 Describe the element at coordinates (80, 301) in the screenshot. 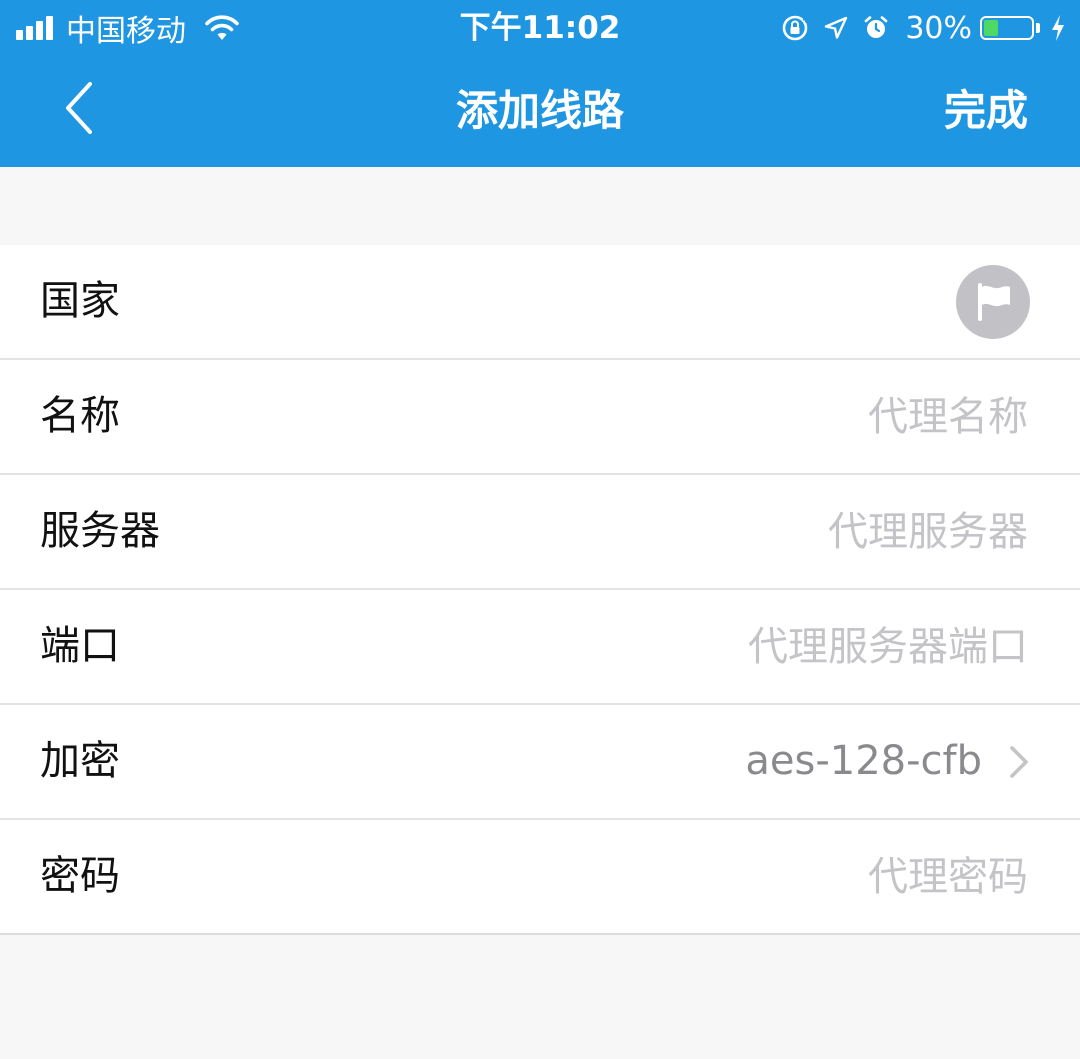

I see `country-label: 国家` at that location.